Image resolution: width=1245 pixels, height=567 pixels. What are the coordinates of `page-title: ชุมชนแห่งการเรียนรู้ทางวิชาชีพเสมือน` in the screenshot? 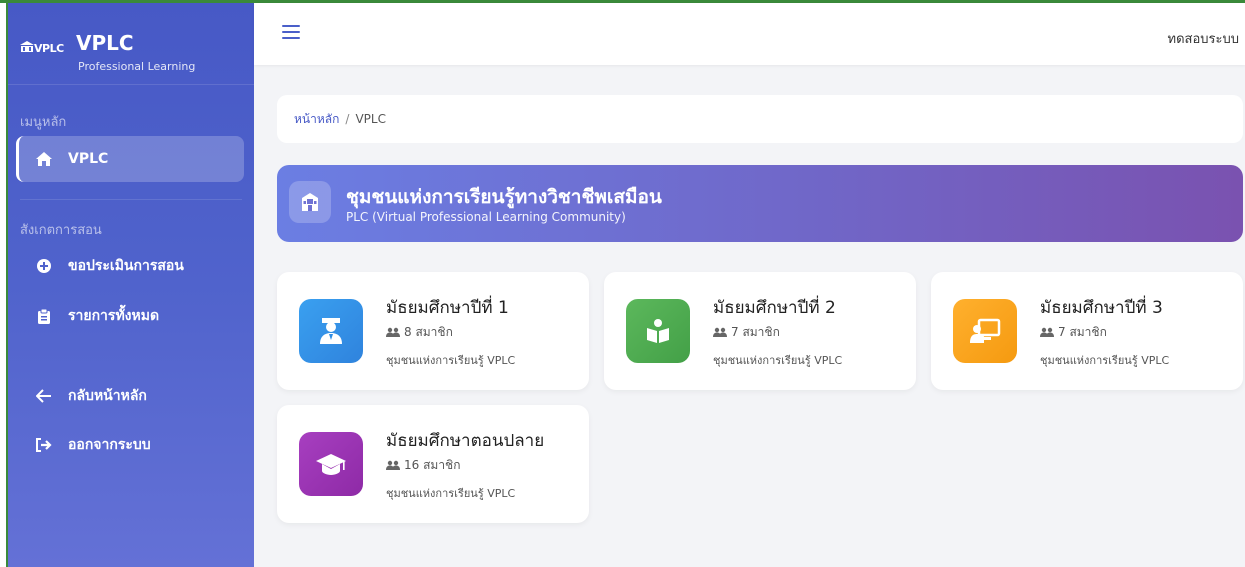 It's located at (504, 197).